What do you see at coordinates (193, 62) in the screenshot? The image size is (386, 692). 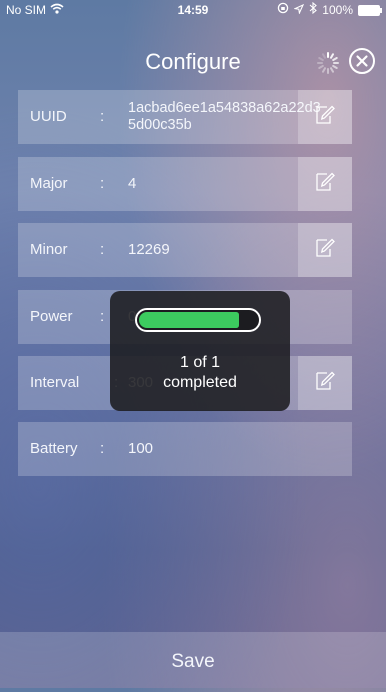 I see `nav-bar: Configure` at bounding box center [193, 62].